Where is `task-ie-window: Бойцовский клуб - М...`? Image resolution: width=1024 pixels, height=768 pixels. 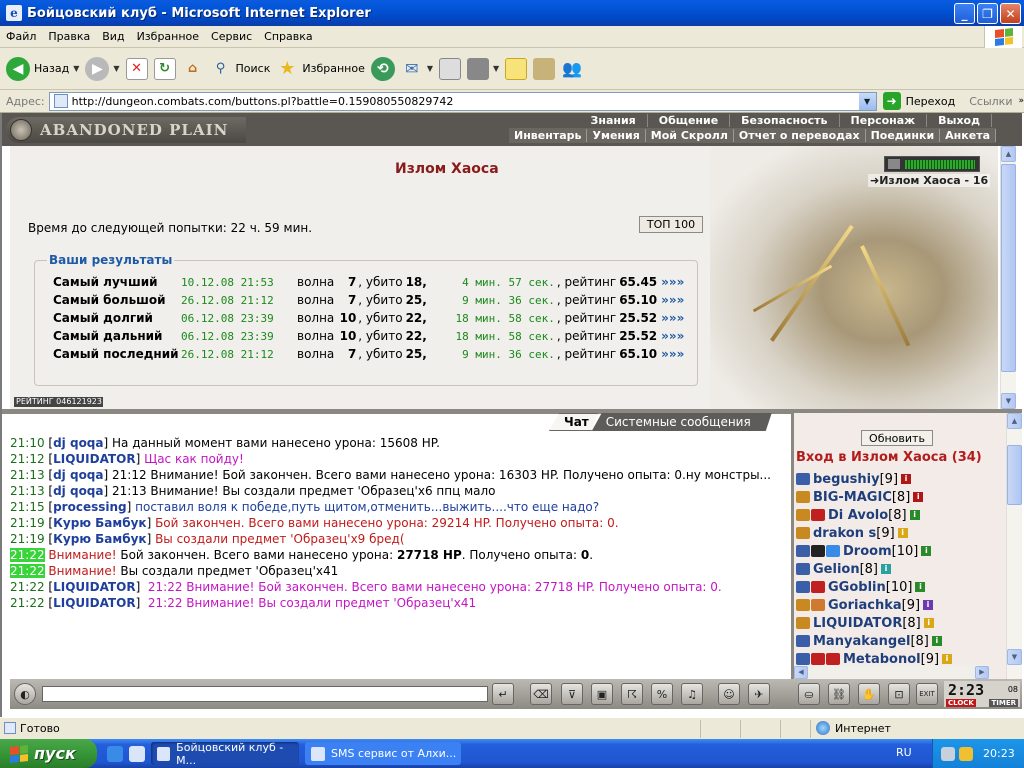
task-ie-window: Бойцовский клуб - М... is located at coordinates (225, 754).